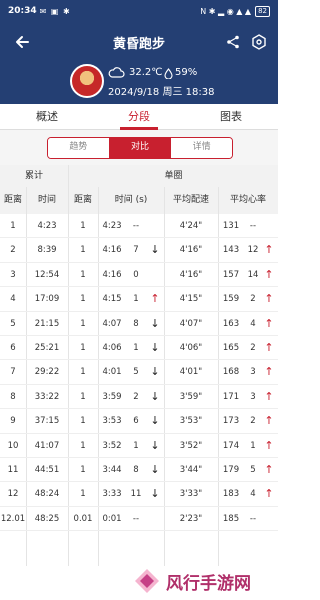 The height and width of the screenshot is (600, 320). I want to click on table-row: 7 29:22 1 4:01 5 4'01" 168 3 ↓ ↑, so click(139, 372).